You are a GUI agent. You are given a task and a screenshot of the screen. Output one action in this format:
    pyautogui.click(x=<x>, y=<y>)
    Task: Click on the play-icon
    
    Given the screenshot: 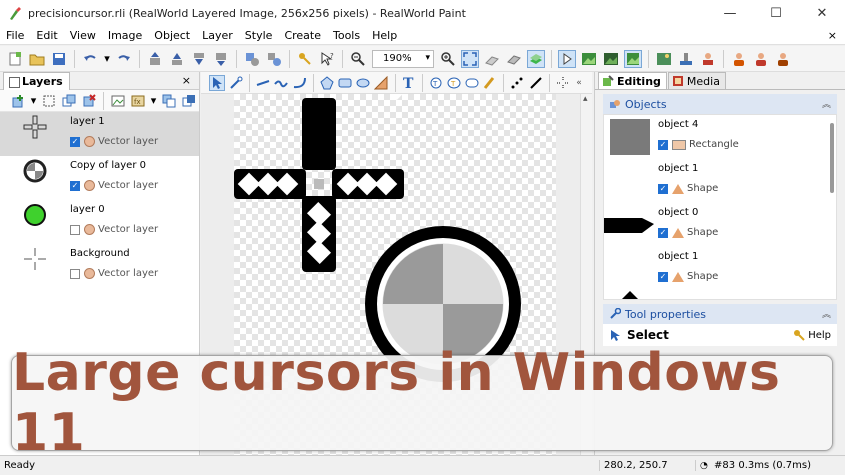 What is the action you would take?
    pyautogui.click(x=567, y=58)
    